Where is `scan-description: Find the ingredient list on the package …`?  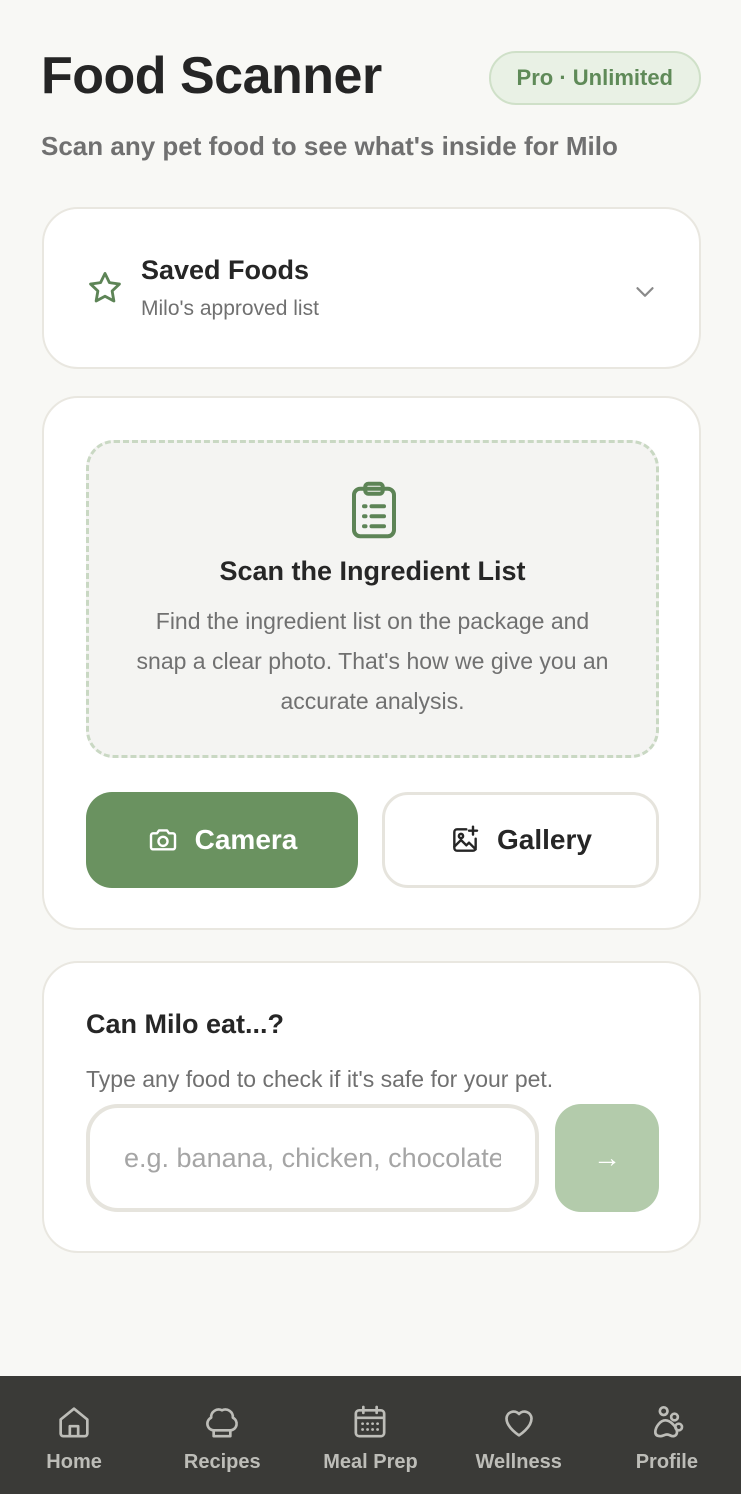
scan-description: Find the ingredient list on the package … is located at coordinates (372, 661).